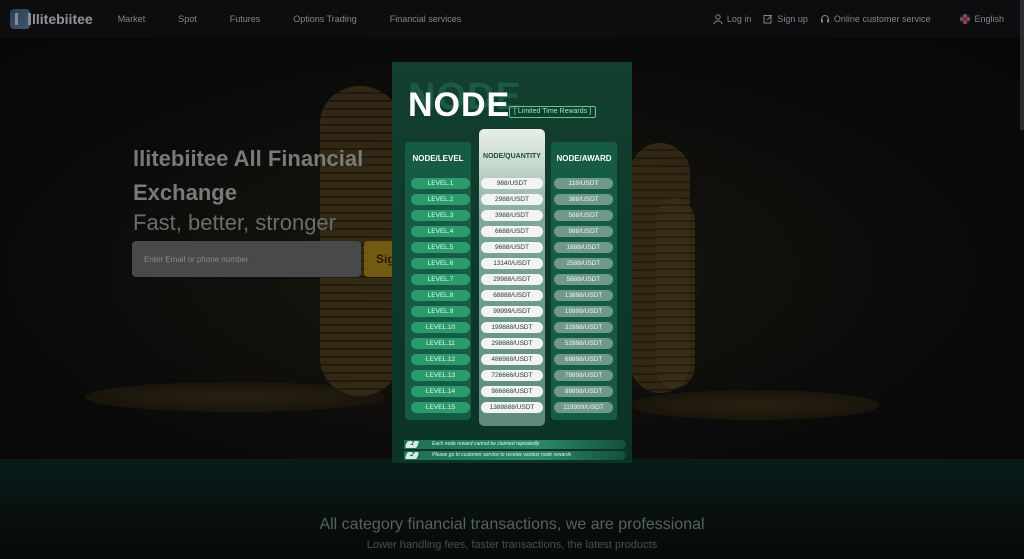  What do you see at coordinates (583, 183) in the screenshot?
I see `row-award-cell: 118/USDT` at bounding box center [583, 183].